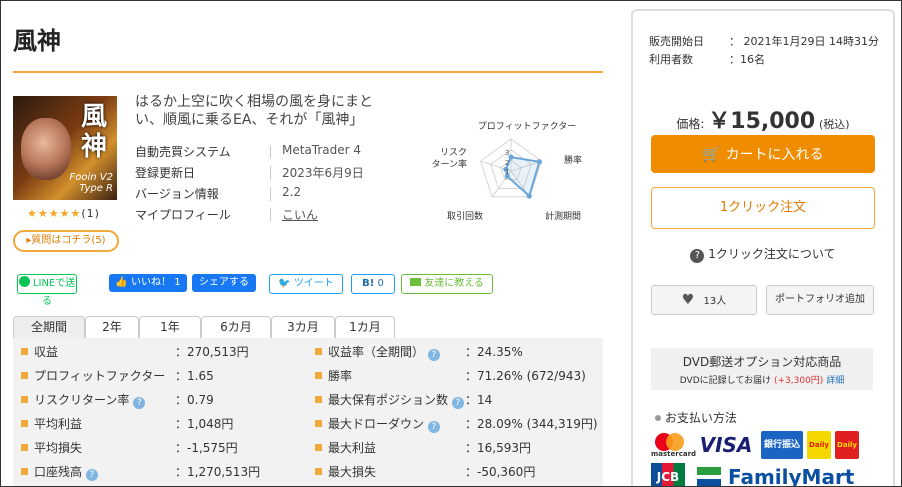  I want to click on familymart-text: FamilyMart, so click(791, 476).